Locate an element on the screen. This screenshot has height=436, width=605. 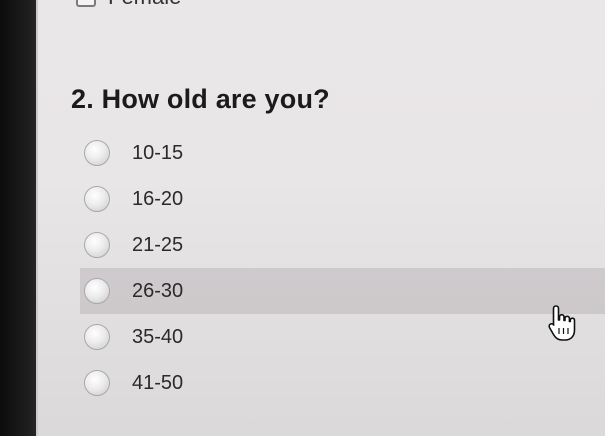
option-35-40: 35-40 is located at coordinates (342, 337).